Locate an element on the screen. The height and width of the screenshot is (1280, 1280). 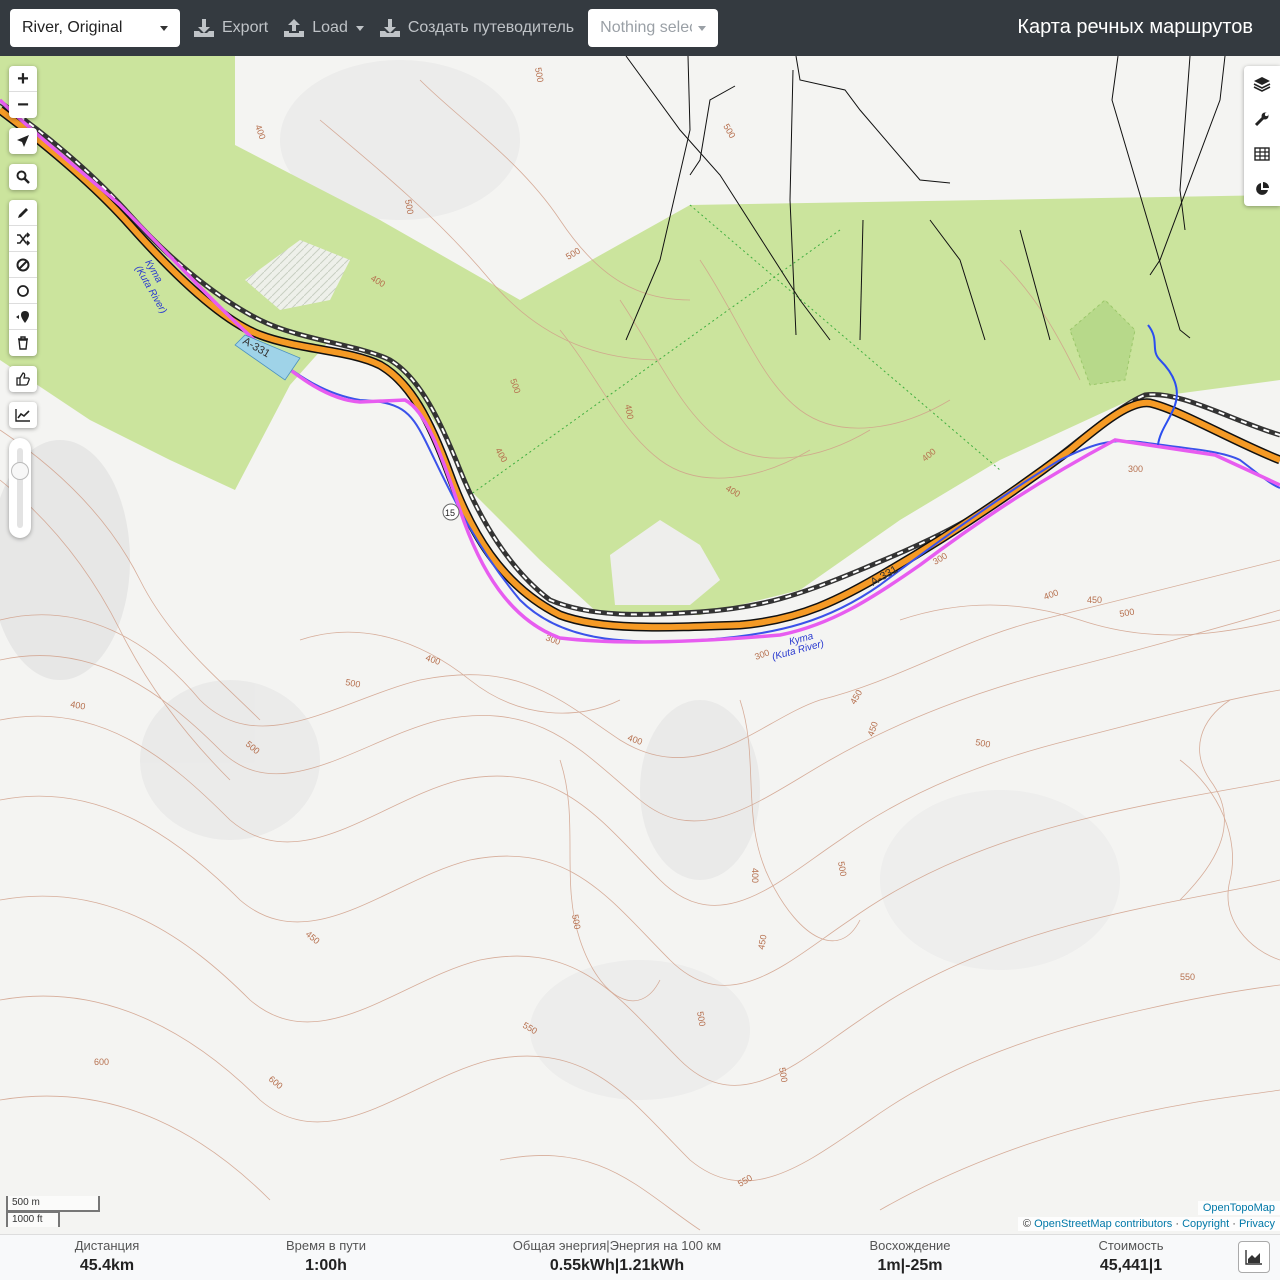
stat-label: Время в пути is located at coordinates (326, 1245).